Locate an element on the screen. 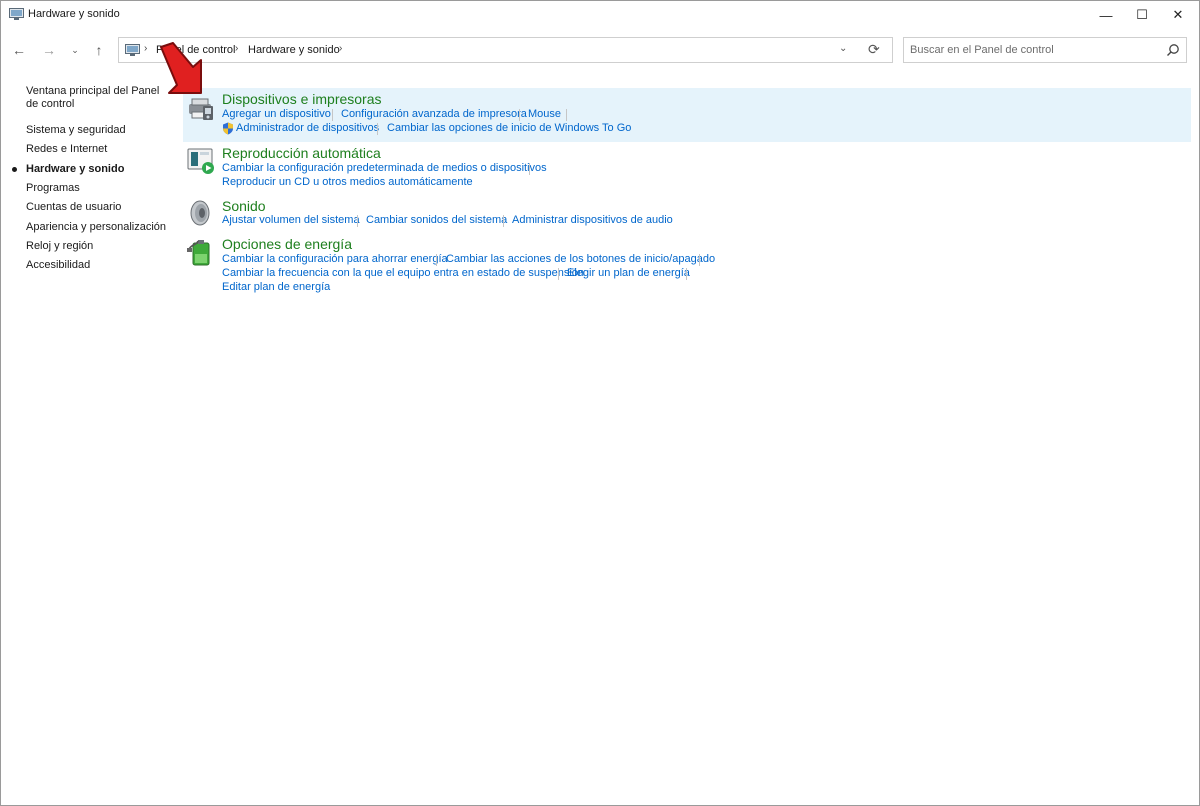  autoplay-icon is located at coordinates (202, 161).